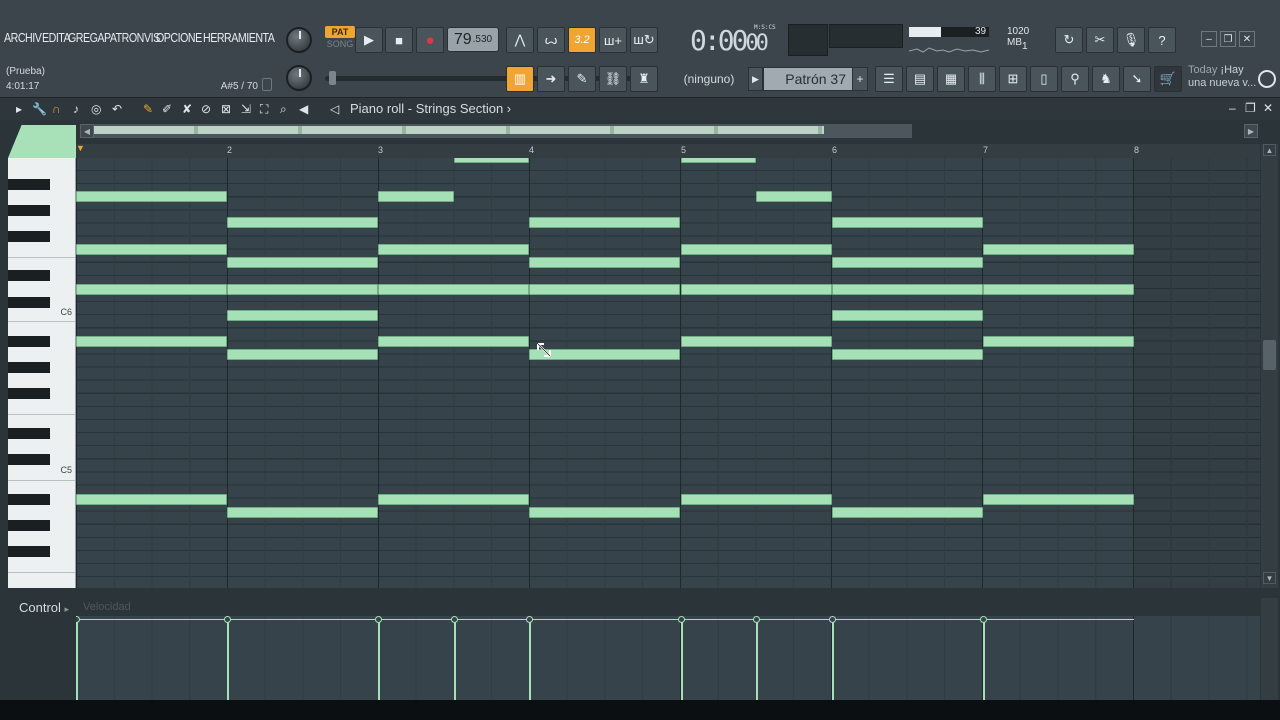 This screenshot has height=720, width=1280. What do you see at coordinates (246, 109) in the screenshot?
I see `select-tool-icon: ⇲` at bounding box center [246, 109].